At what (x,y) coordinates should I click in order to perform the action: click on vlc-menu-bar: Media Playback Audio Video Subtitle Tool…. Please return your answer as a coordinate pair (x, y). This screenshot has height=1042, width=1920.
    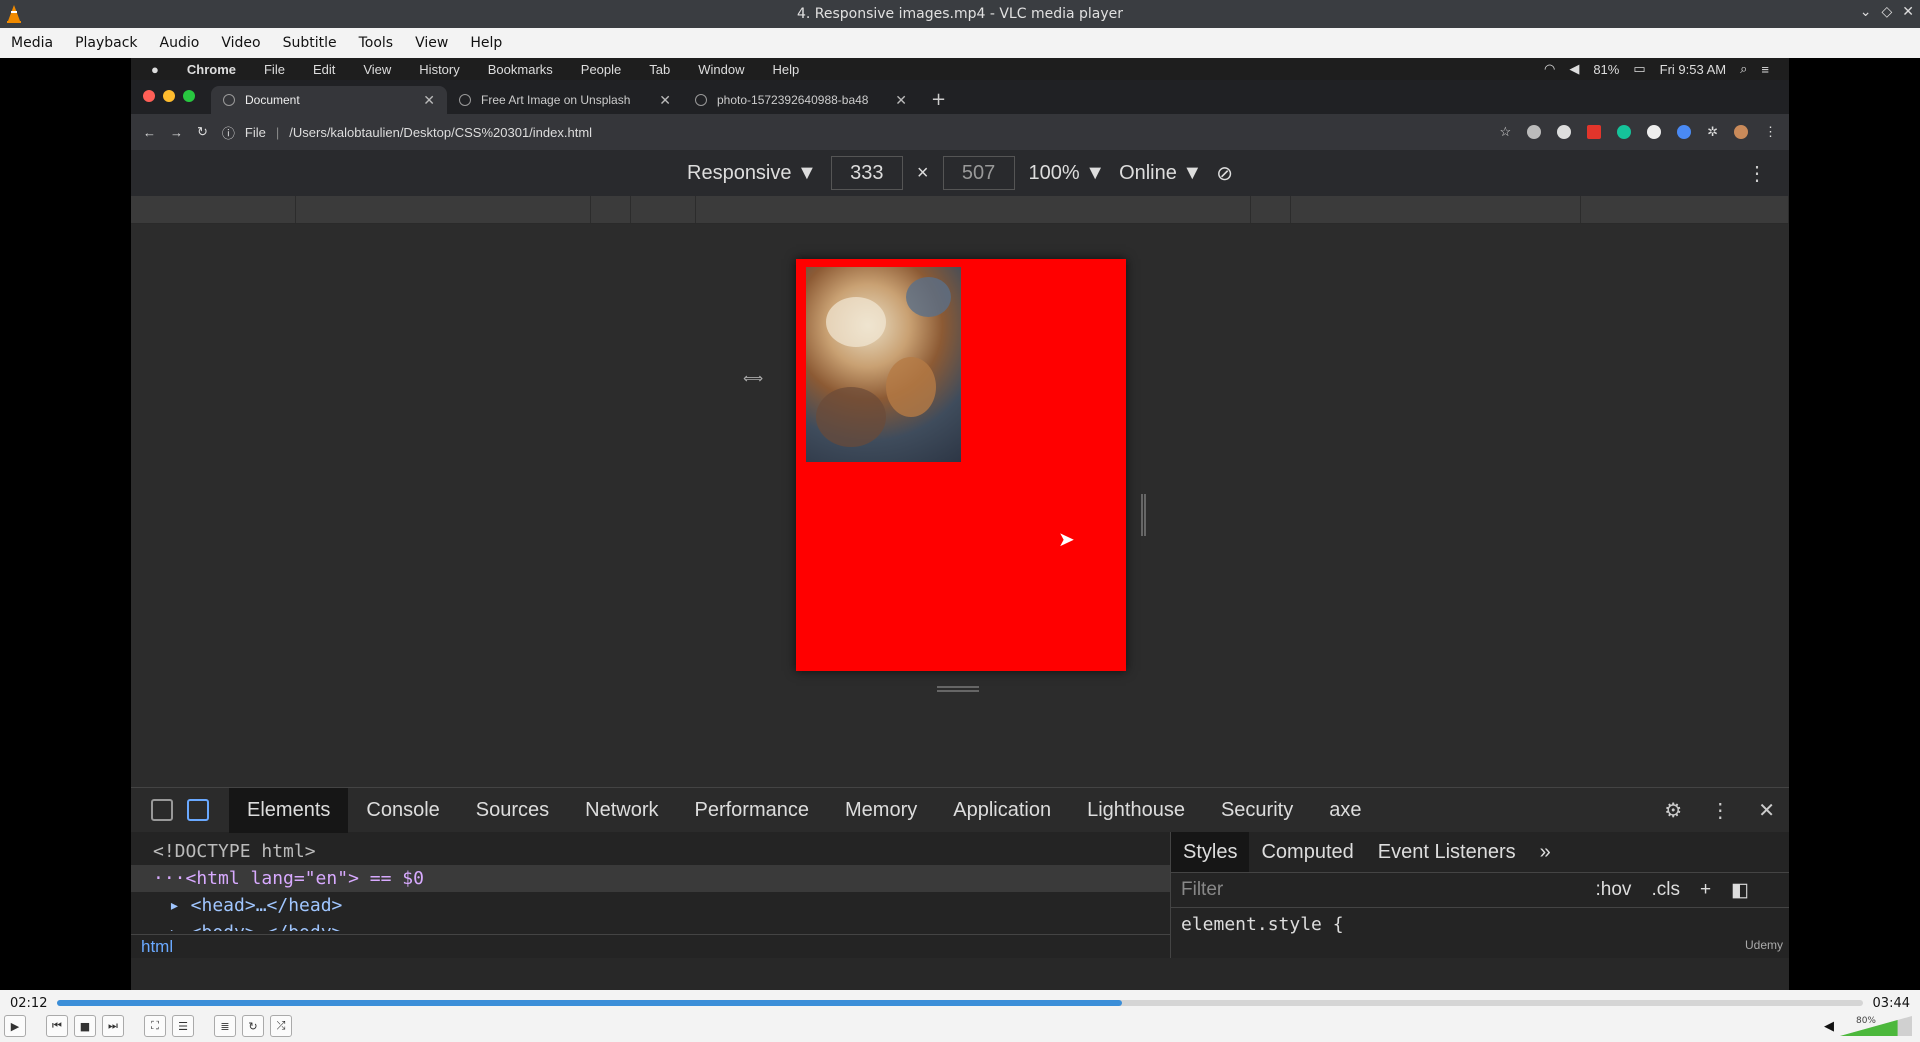
    Looking at the image, I should click on (960, 43).